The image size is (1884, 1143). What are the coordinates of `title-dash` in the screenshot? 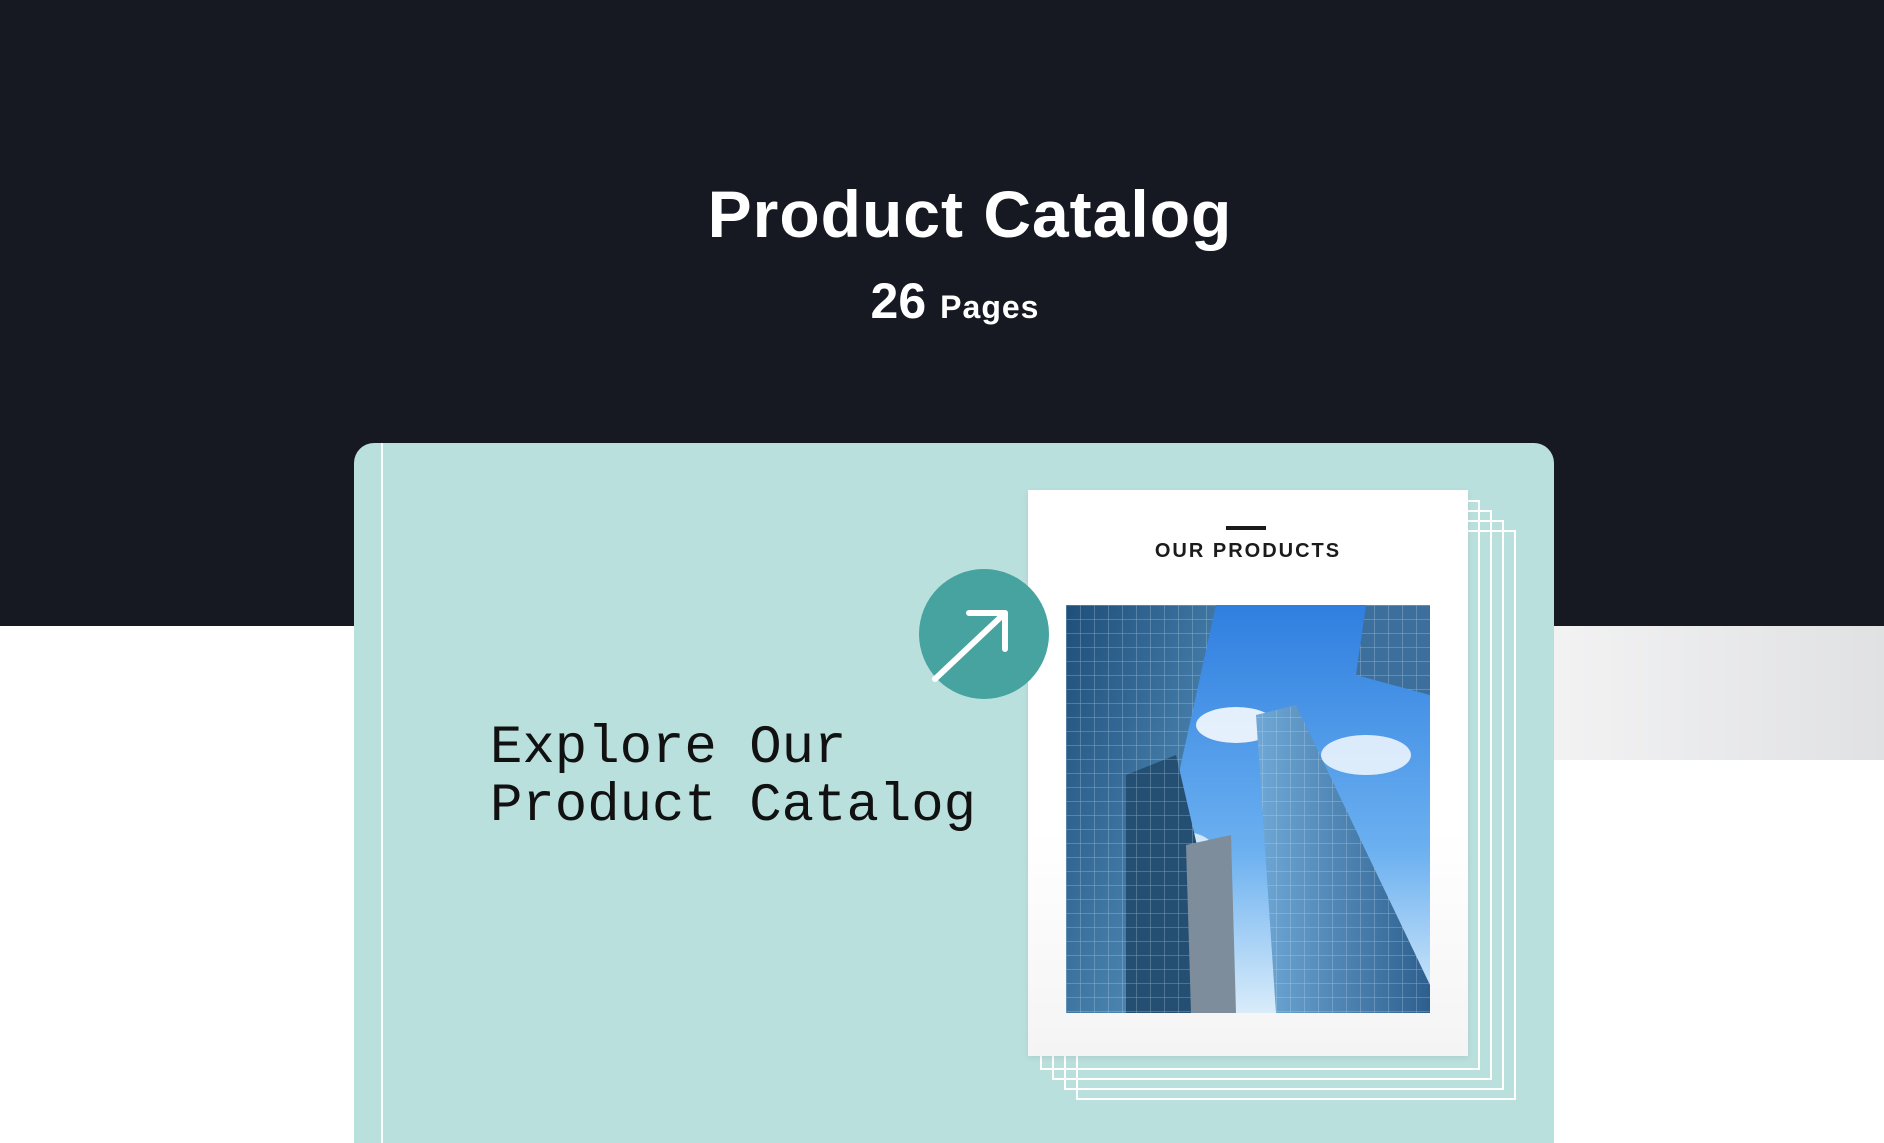 It's located at (1246, 528).